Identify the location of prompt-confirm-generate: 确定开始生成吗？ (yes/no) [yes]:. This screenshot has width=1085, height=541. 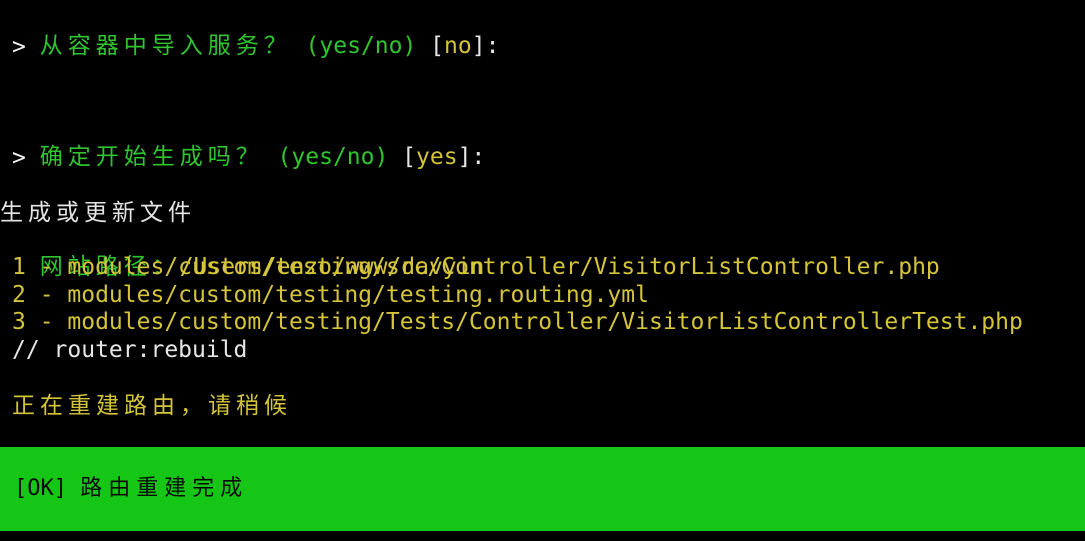
(249, 143).